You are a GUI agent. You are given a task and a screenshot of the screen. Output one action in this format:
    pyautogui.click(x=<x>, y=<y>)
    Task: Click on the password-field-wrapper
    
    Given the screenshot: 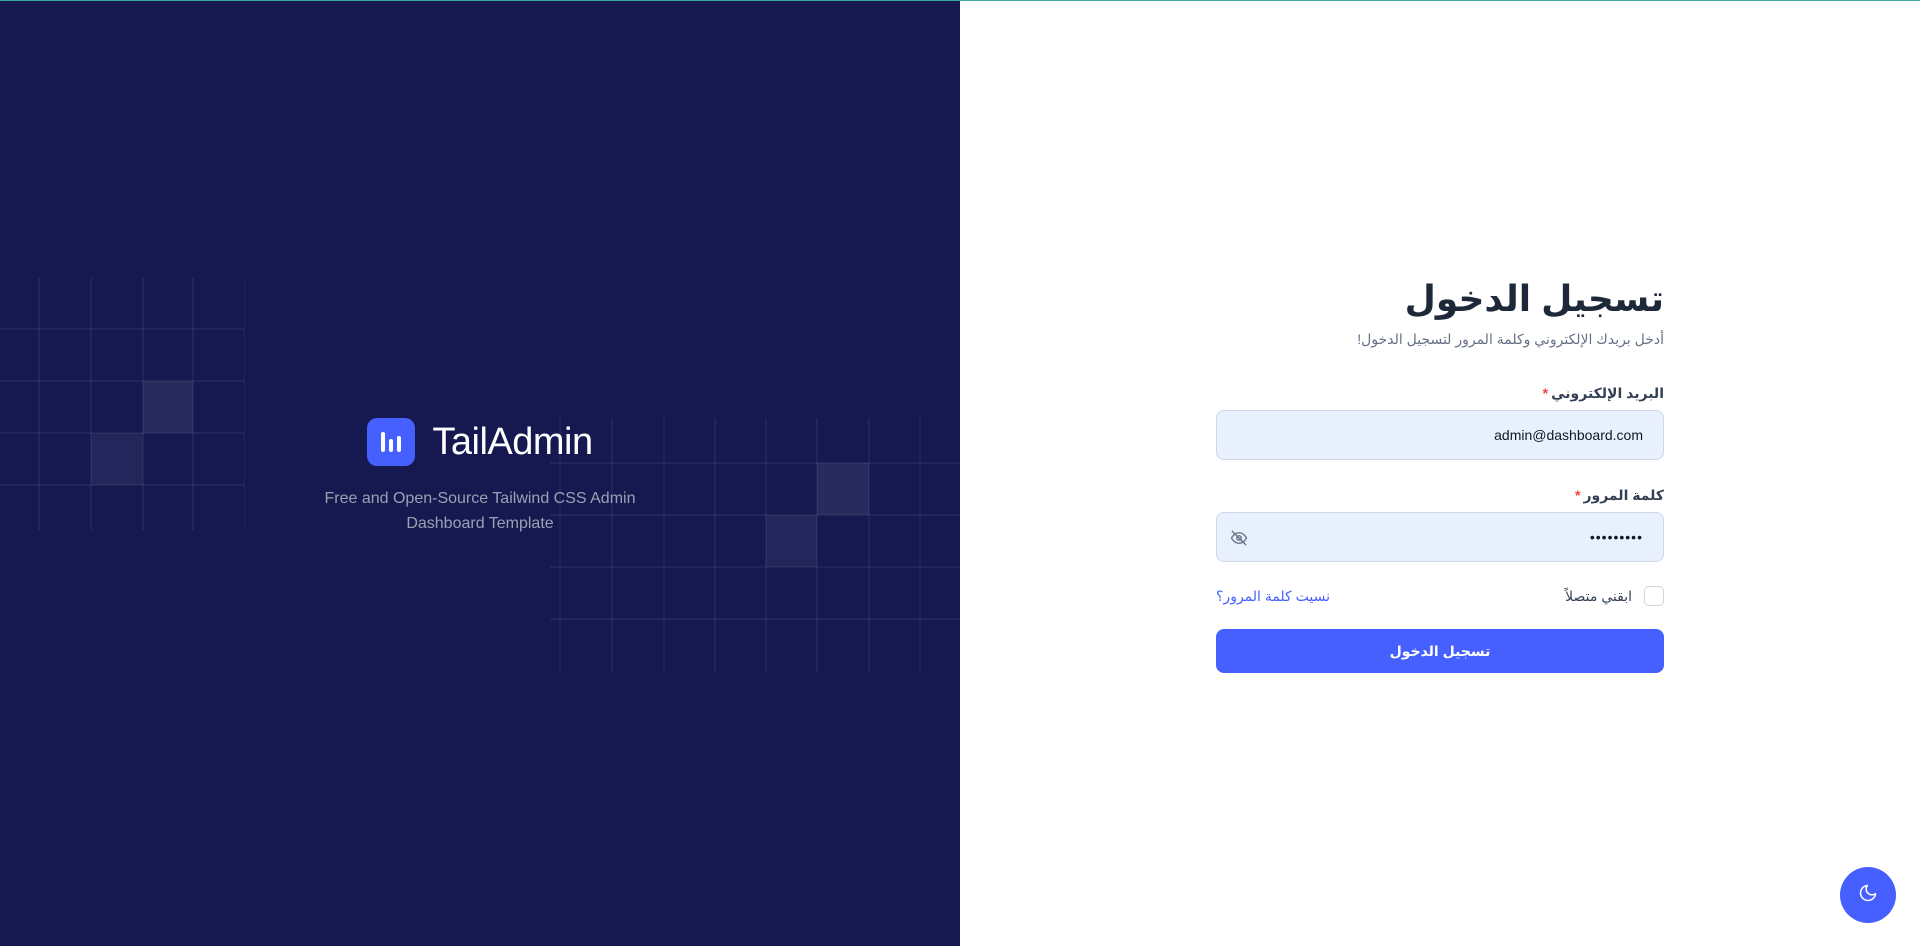 What is the action you would take?
    pyautogui.click(x=1440, y=537)
    